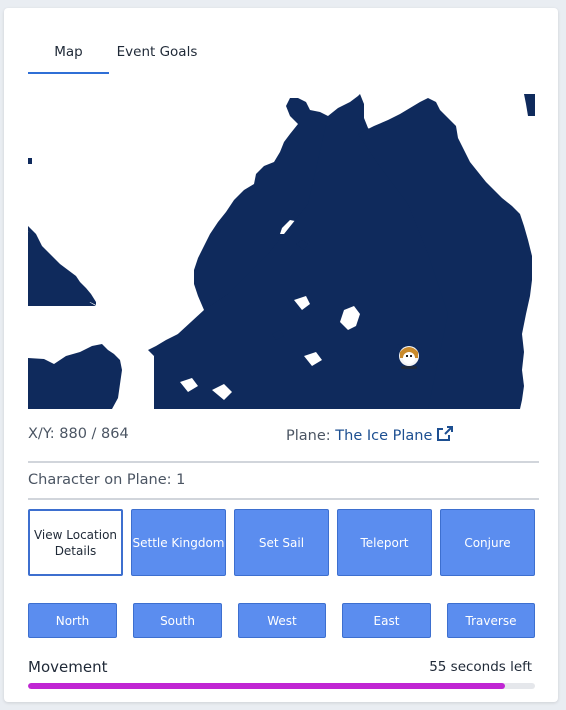 The image size is (566, 710). Describe the element at coordinates (445, 433) in the screenshot. I see `external-link-icon` at that location.